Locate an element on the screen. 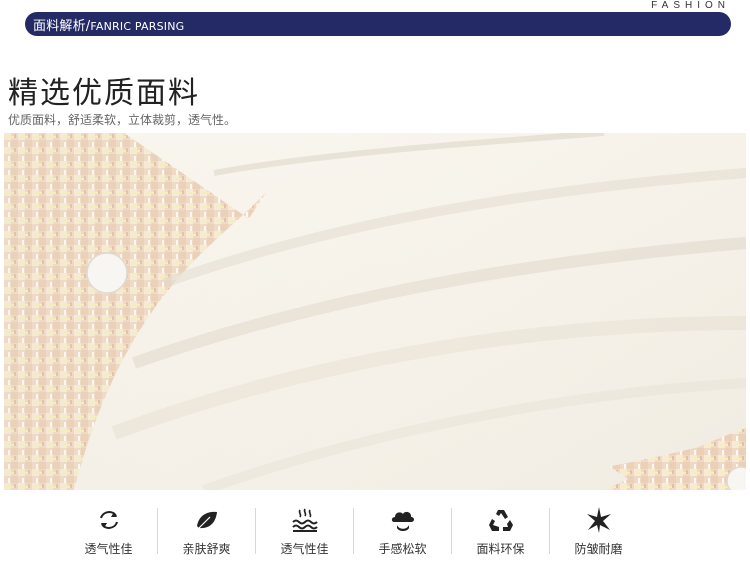 This screenshot has height=575, width=750. feature-item: 亲肤舒爽 is located at coordinates (206, 530).